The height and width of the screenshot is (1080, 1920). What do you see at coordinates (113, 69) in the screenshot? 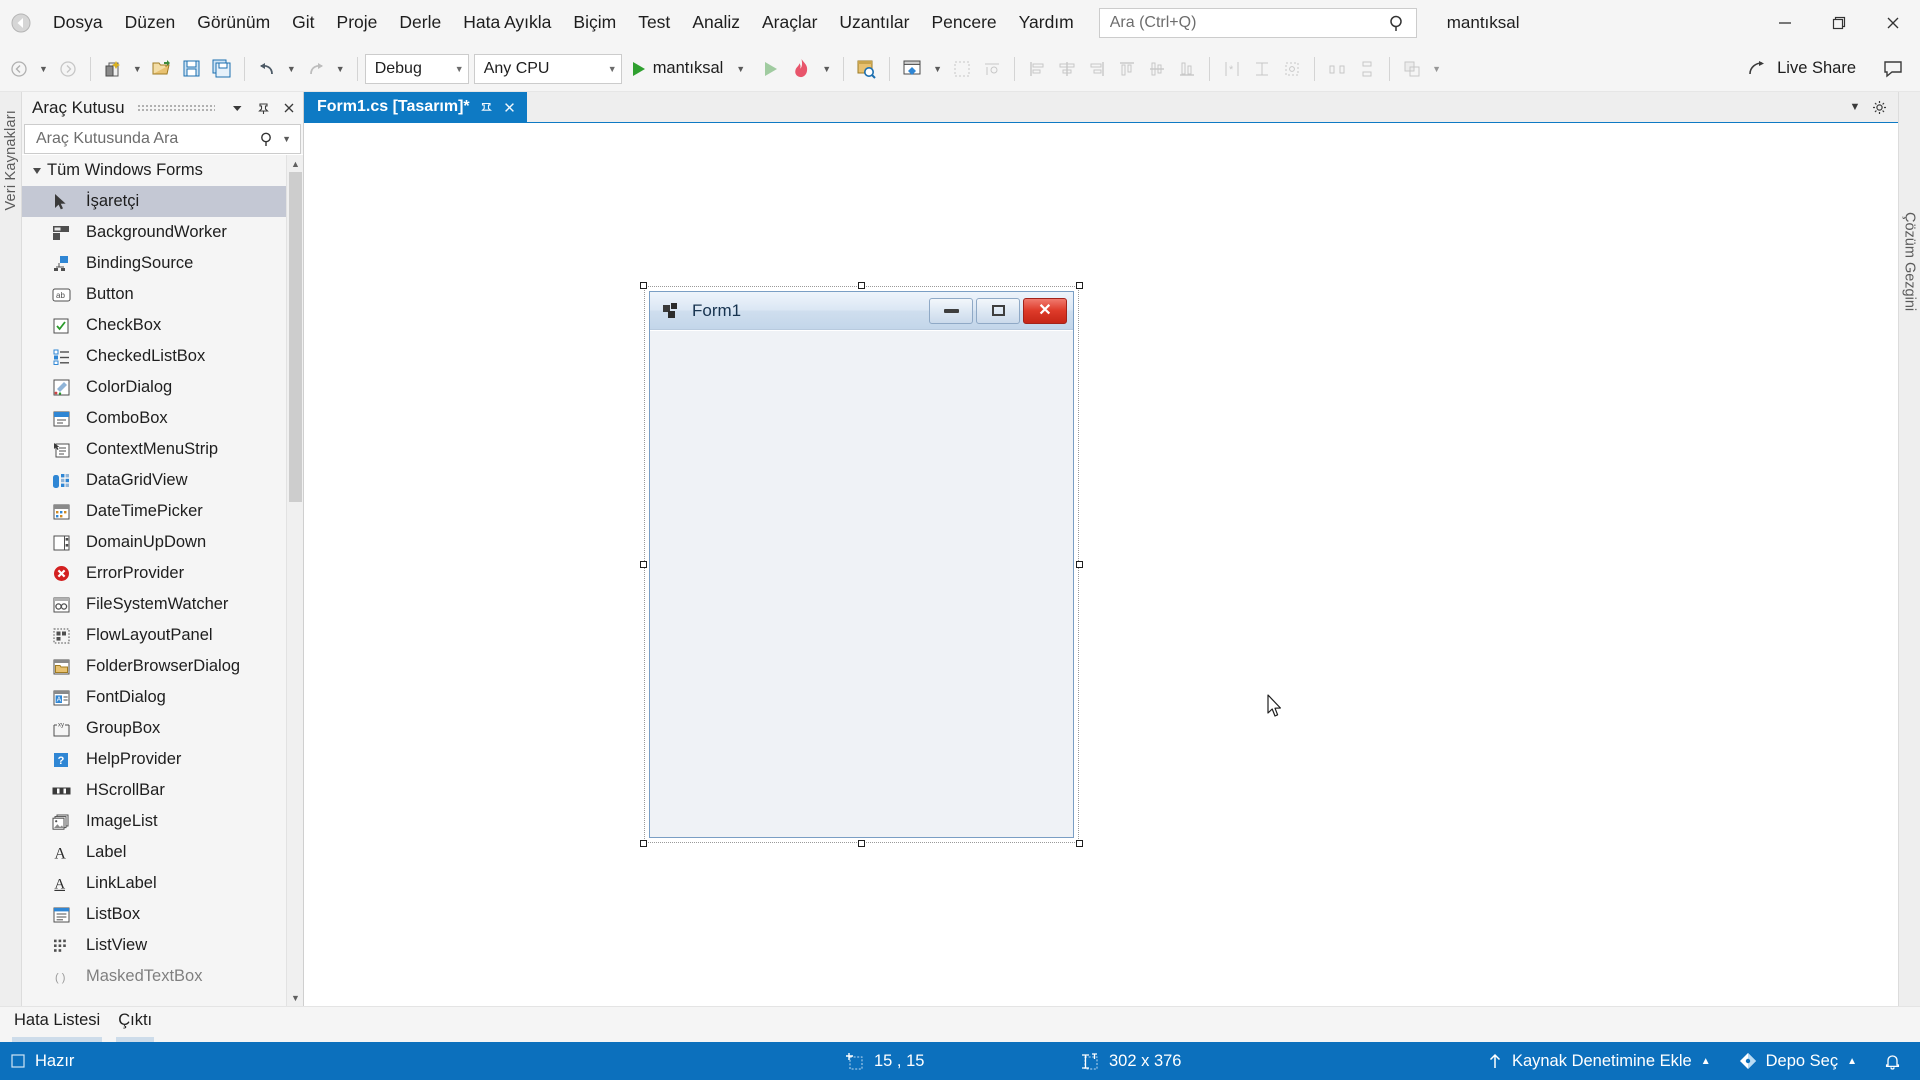
I see `new-project-icon` at bounding box center [113, 69].